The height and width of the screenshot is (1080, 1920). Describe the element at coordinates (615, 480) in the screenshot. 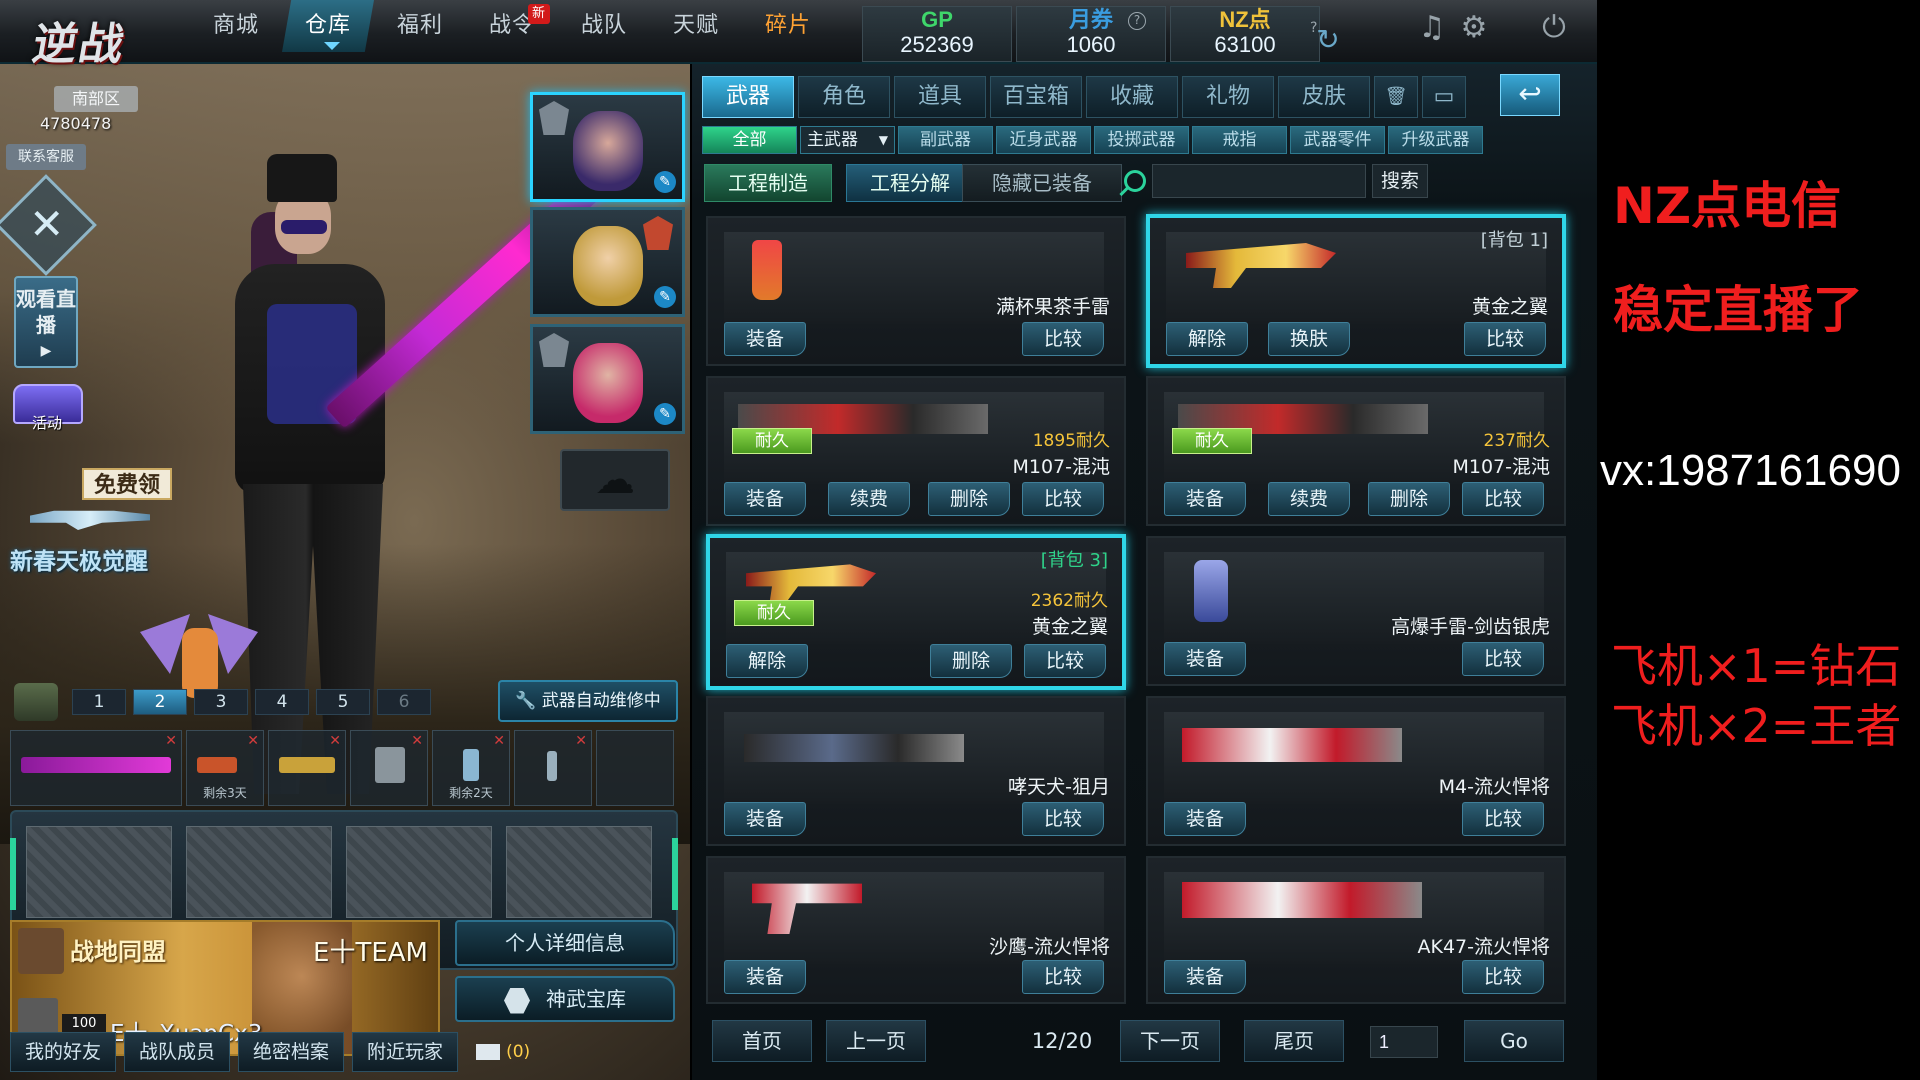

I see `cloud-button: ☁` at that location.